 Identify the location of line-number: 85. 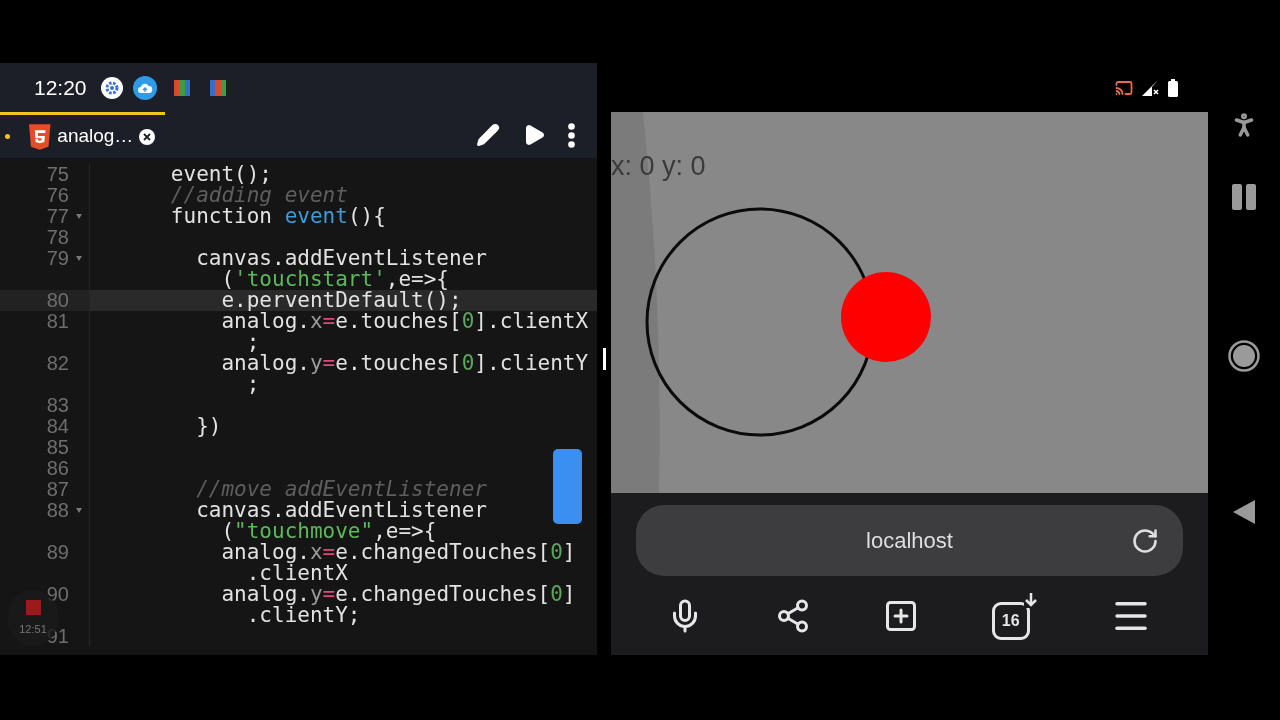
(57, 447).